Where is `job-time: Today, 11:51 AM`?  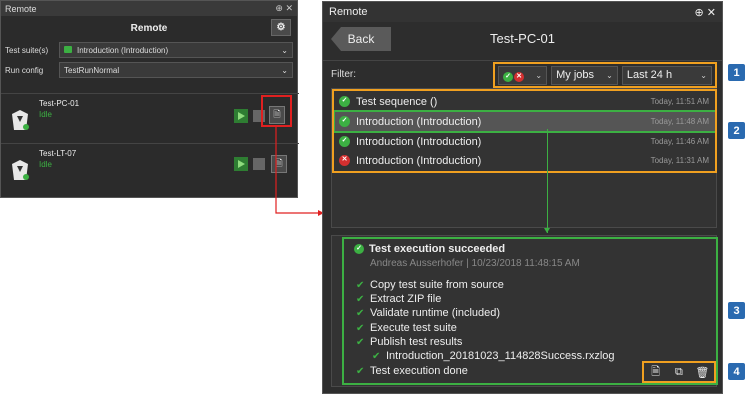
job-time: Today, 11:51 AM is located at coordinates (679, 101).